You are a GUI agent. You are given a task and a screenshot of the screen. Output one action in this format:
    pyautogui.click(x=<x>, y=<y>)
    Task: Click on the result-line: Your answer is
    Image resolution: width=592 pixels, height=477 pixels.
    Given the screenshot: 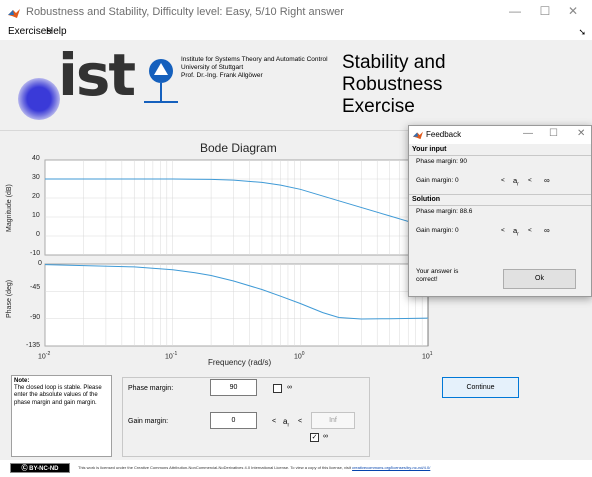 What is the action you would take?
    pyautogui.click(x=437, y=271)
    